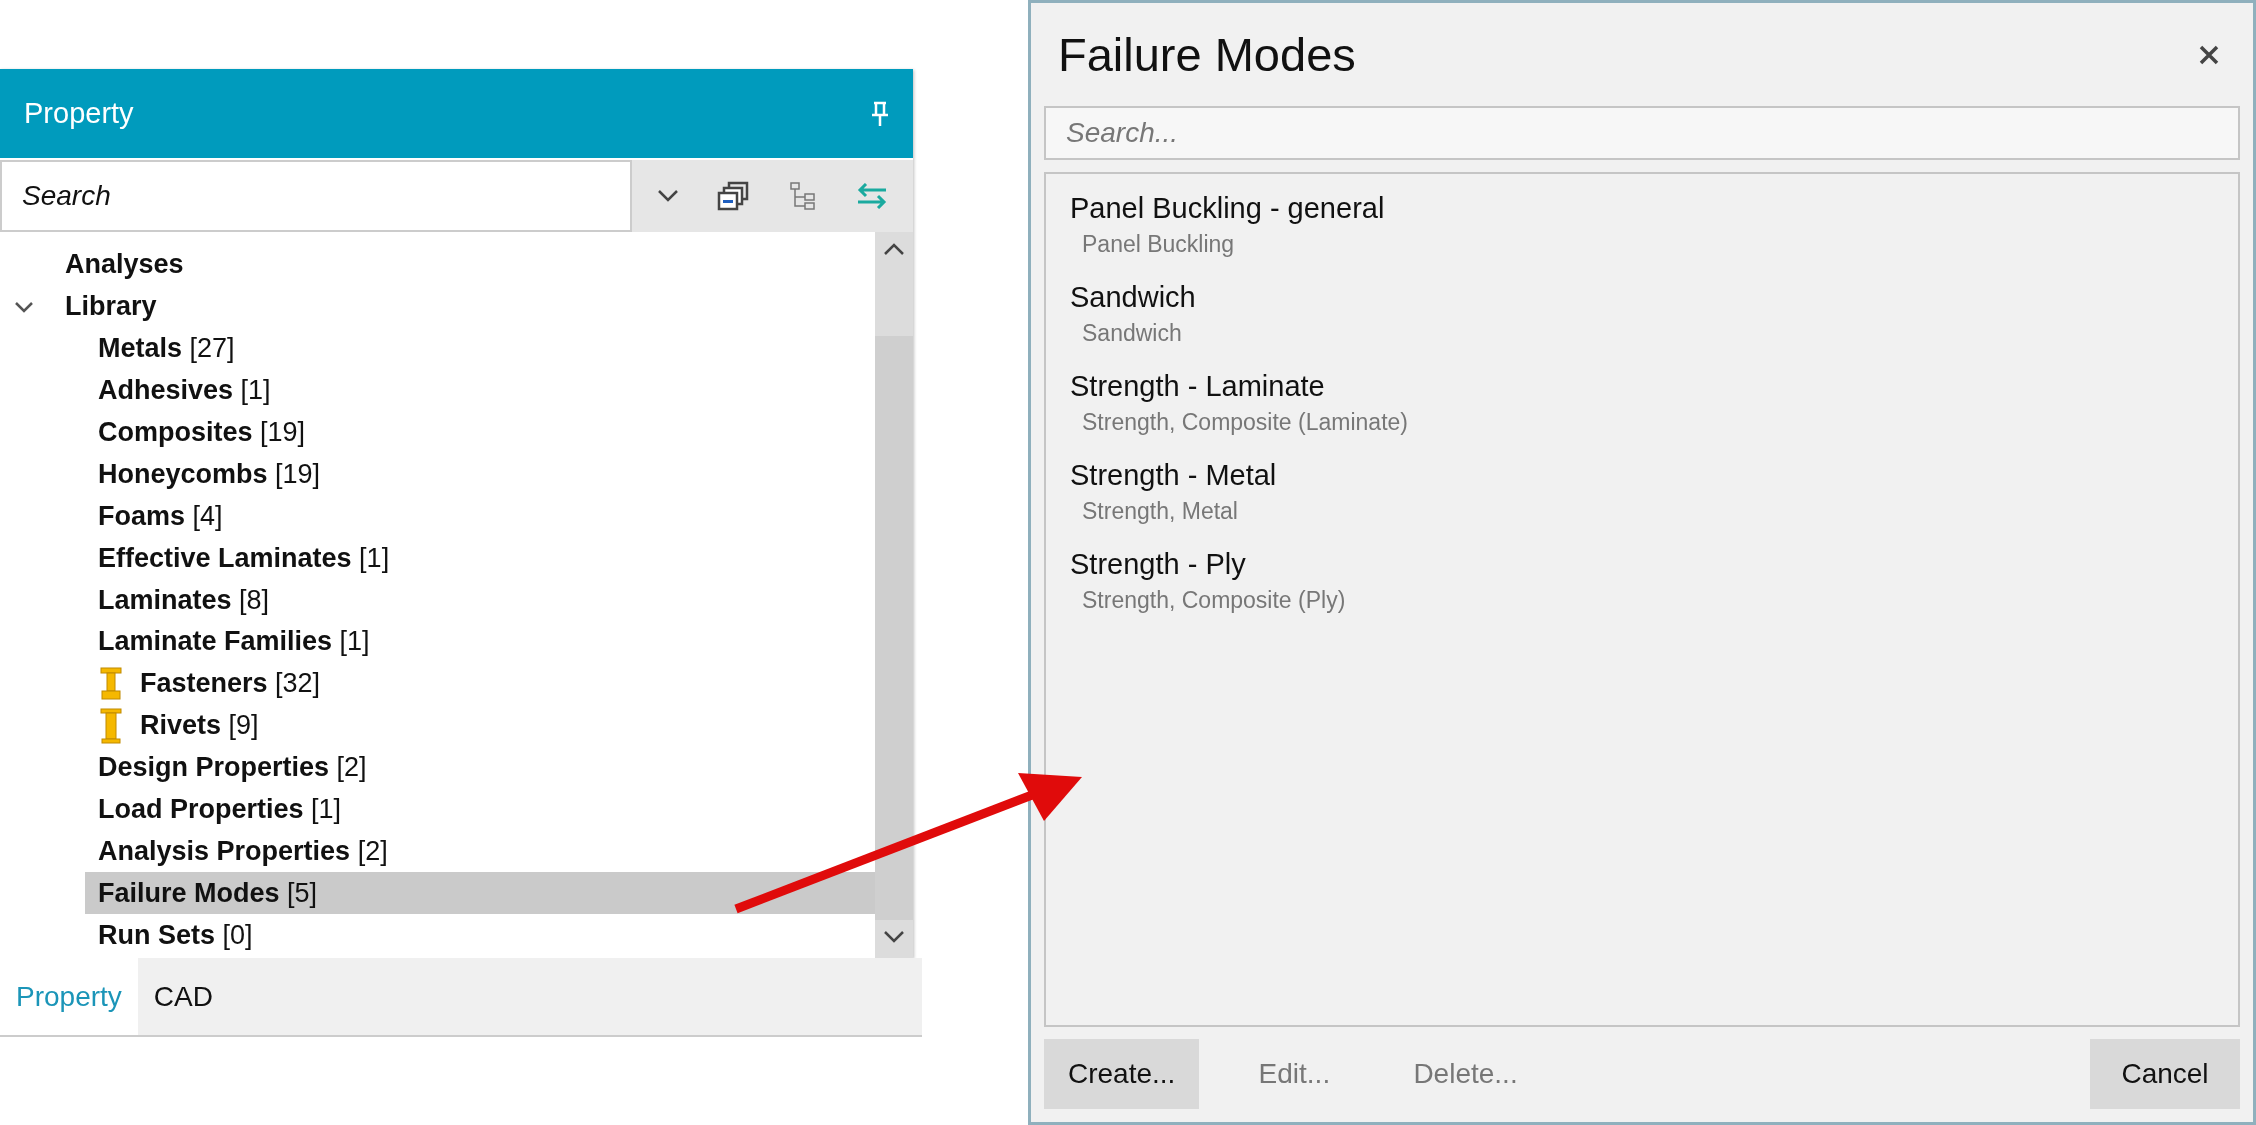 This screenshot has width=2256, height=1125. Describe the element at coordinates (480, 600) in the screenshot. I see `tree-item: Laminates [8]` at that location.